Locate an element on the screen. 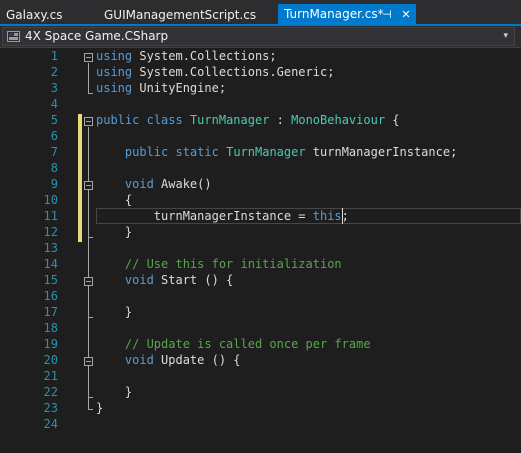 The image size is (521, 453). tab-label: TurnManager.cs* is located at coordinates (334, 14).